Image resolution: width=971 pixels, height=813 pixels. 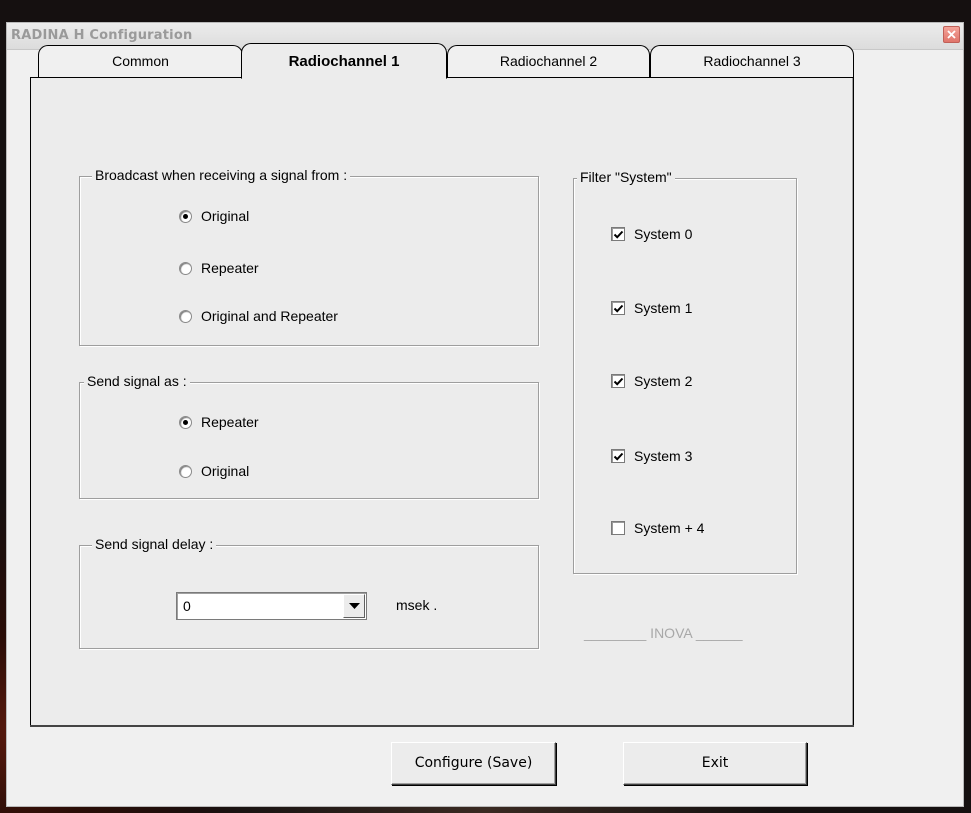 I want to click on tab-common: Common, so click(x=140, y=61).